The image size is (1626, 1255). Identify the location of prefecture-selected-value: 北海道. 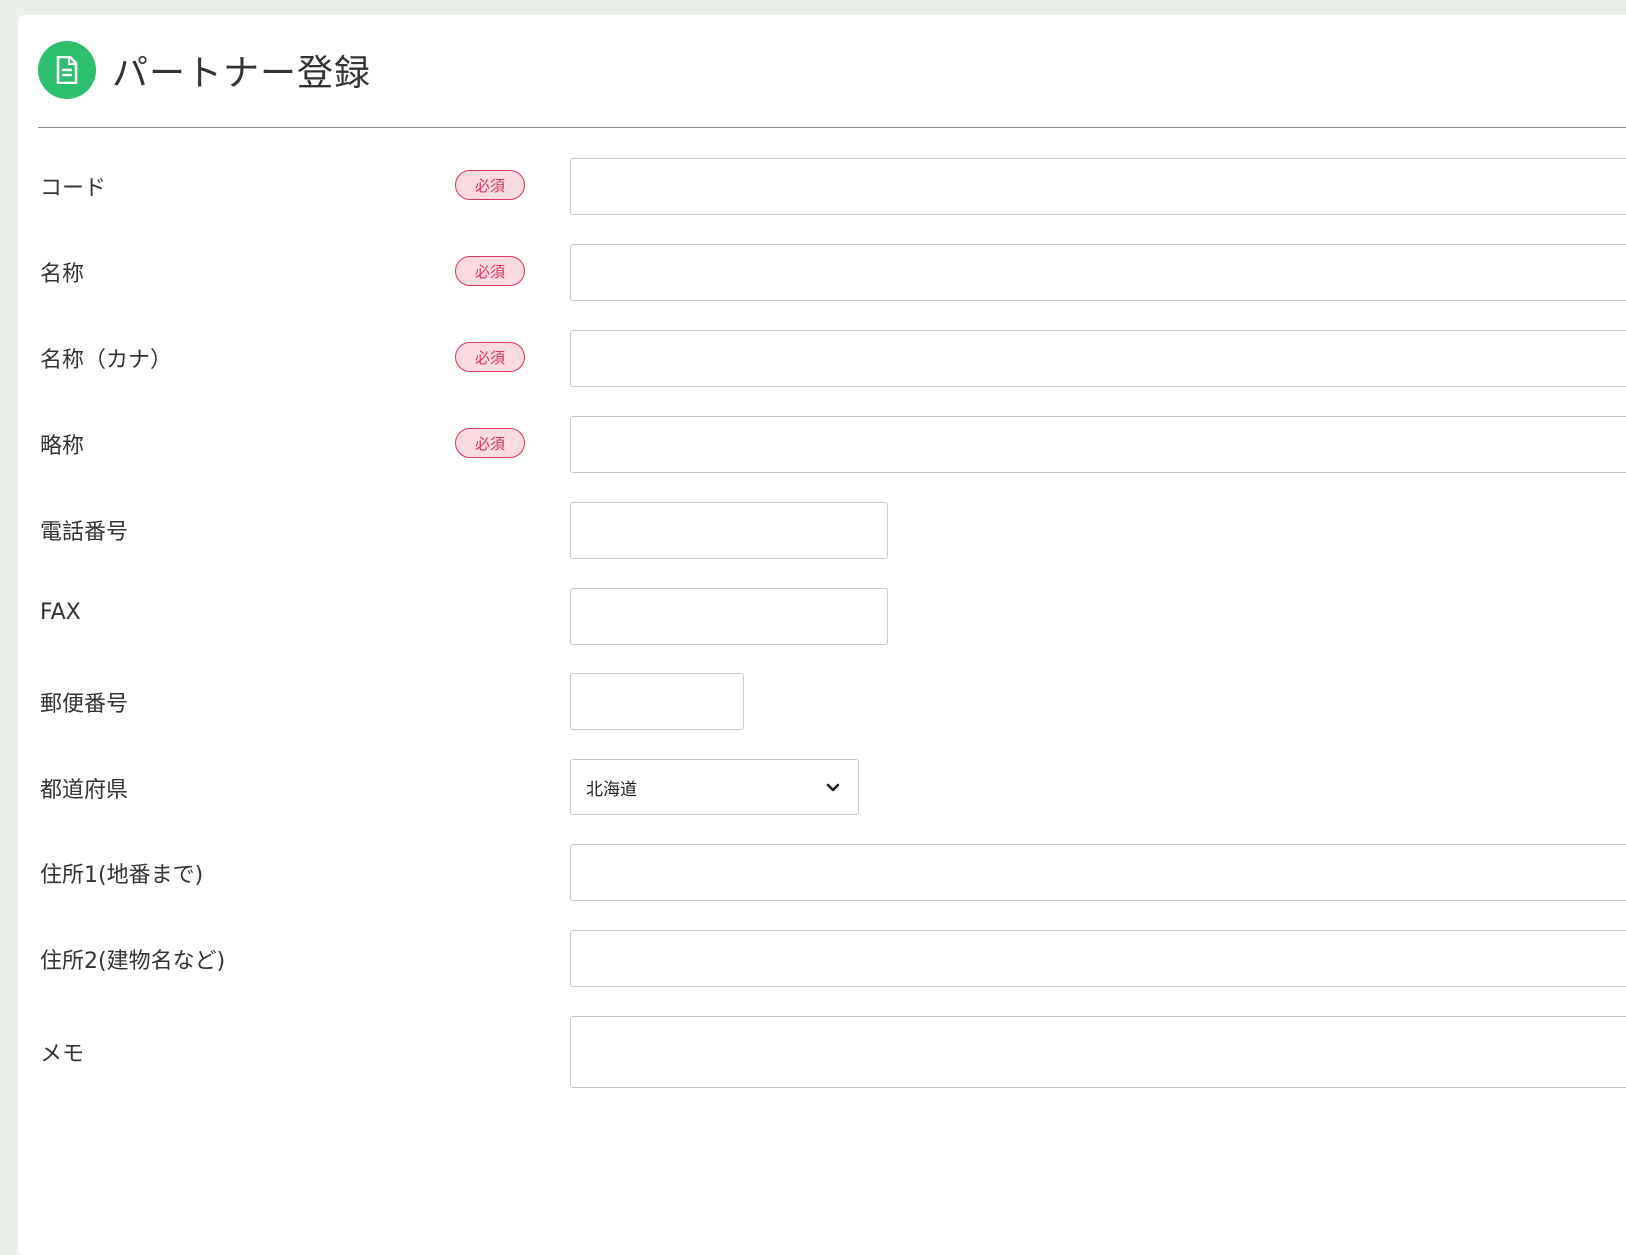
(611, 789).